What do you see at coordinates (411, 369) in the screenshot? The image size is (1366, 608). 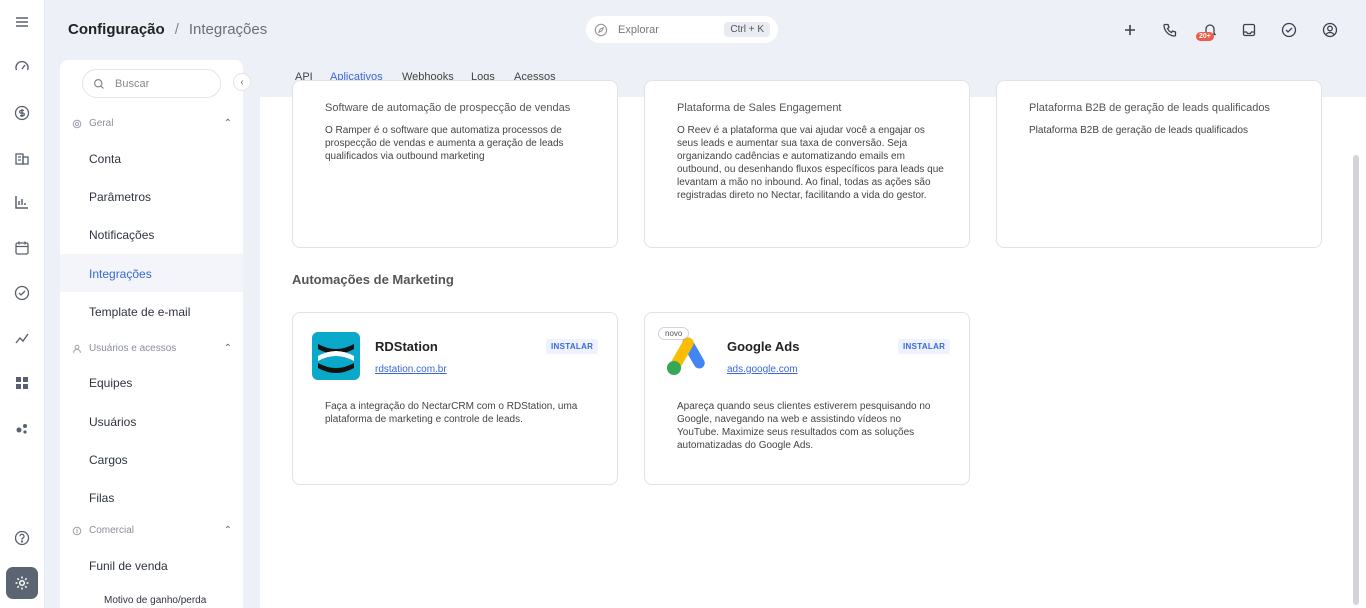 I see `card-link: rdstation.com.br` at bounding box center [411, 369].